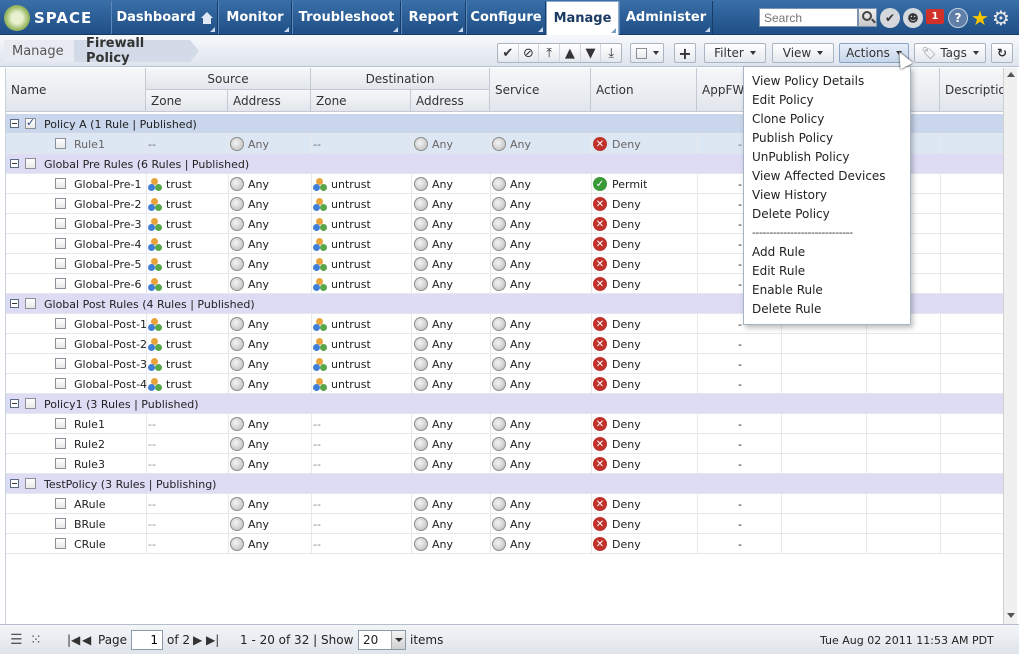  Describe the element at coordinates (980, 18) in the screenshot. I see `favorites-star-icon: ★` at that location.